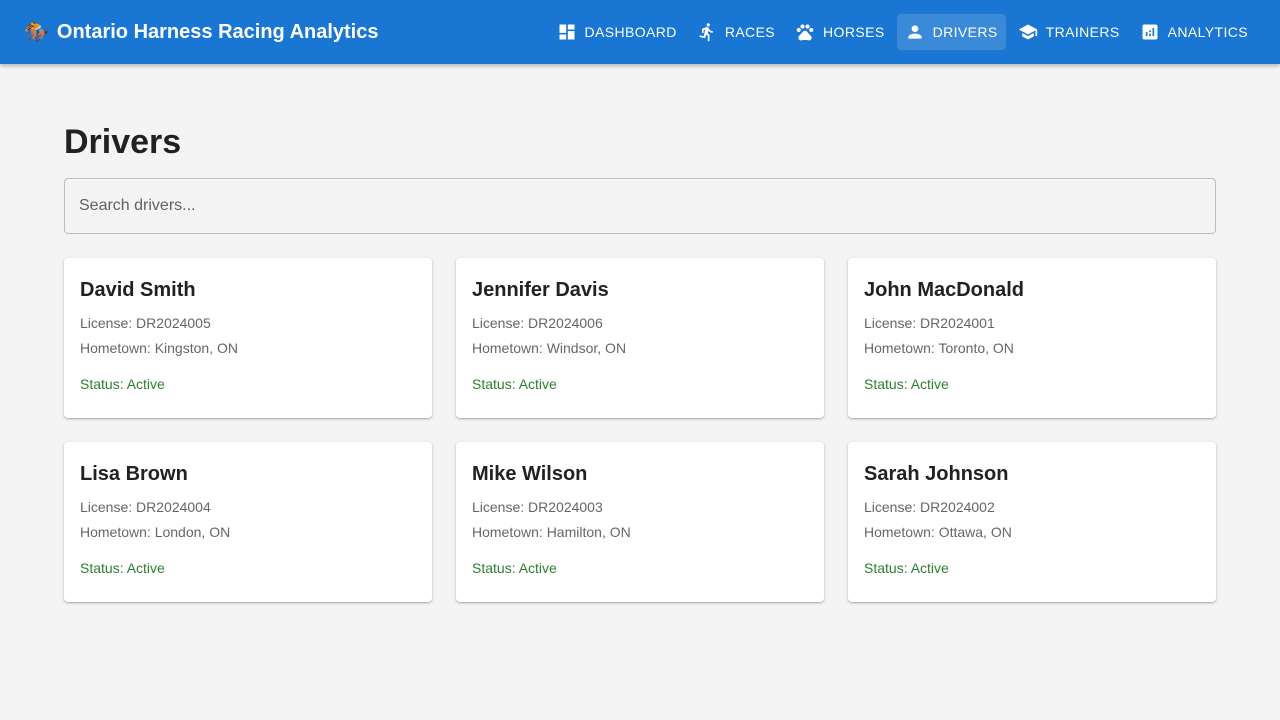 The height and width of the screenshot is (720, 1280). What do you see at coordinates (549, 348) in the screenshot?
I see `driver-hometown: Hometown: Windsor, ON` at bounding box center [549, 348].